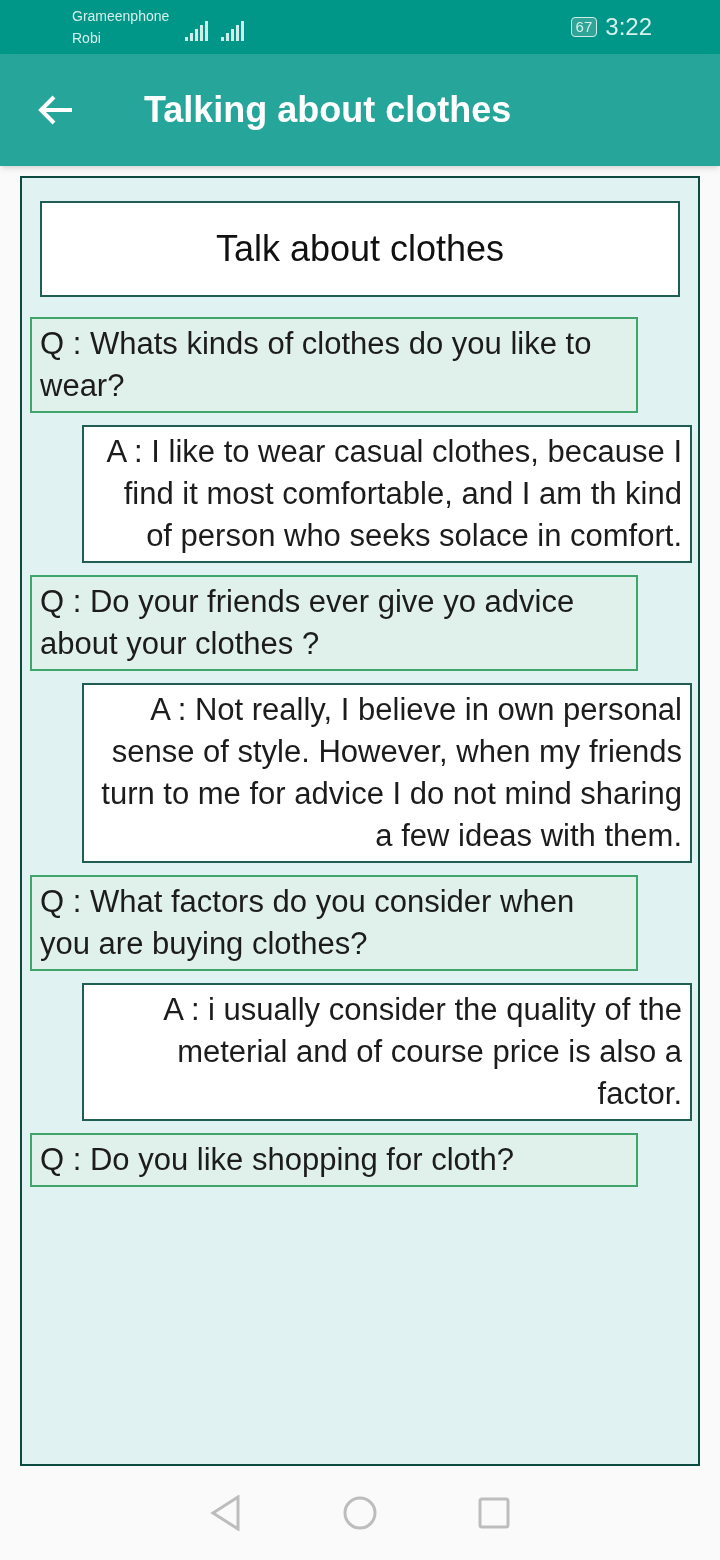  What do you see at coordinates (56, 110) in the screenshot?
I see `back-arrow-icon` at bounding box center [56, 110].